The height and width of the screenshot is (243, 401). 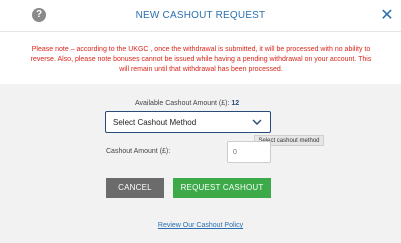 What do you see at coordinates (235, 103) in the screenshot?
I see `available-amount-value: 12` at bounding box center [235, 103].